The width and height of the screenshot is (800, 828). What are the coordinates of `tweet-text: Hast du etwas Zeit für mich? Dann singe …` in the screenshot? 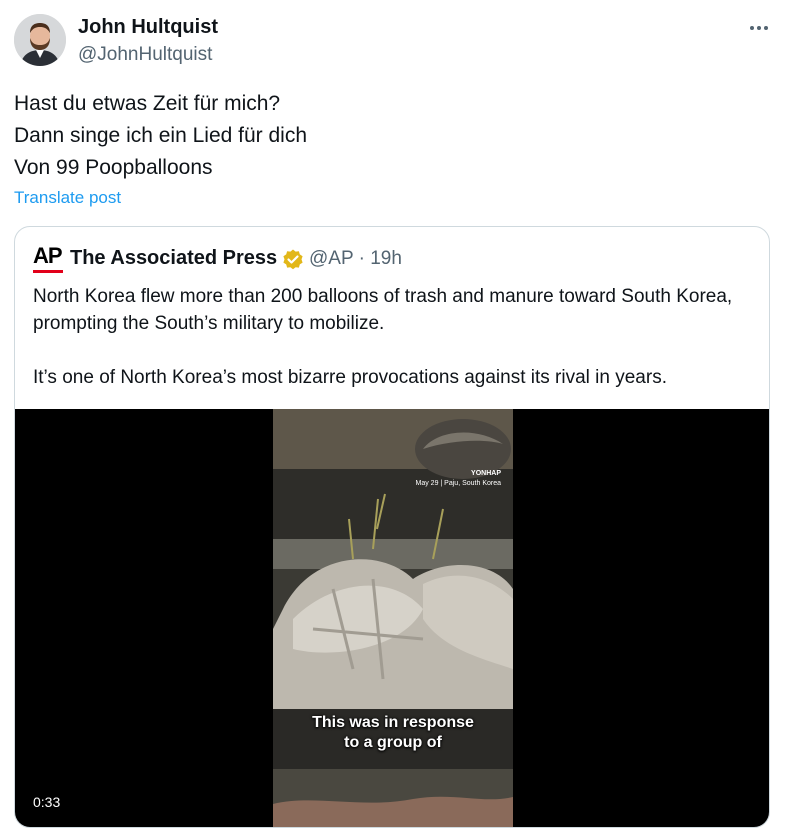 It's located at (394, 136).